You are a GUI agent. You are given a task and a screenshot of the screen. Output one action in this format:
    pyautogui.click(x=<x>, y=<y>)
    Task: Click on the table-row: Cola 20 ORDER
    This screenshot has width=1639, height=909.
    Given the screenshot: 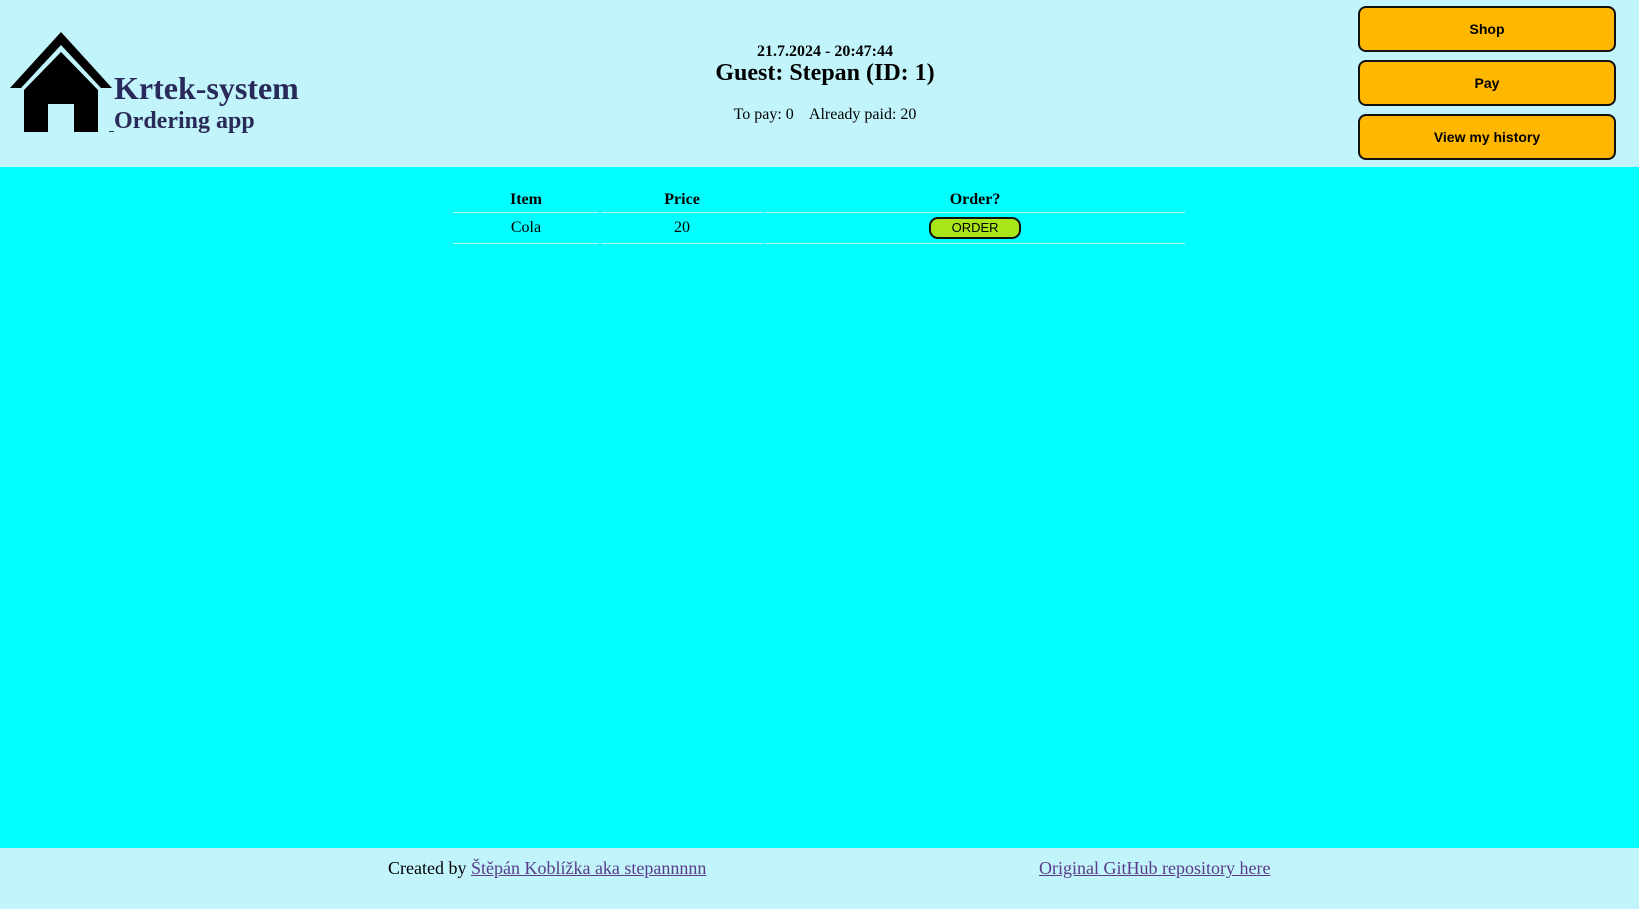 What is the action you would take?
    pyautogui.click(x=819, y=228)
    